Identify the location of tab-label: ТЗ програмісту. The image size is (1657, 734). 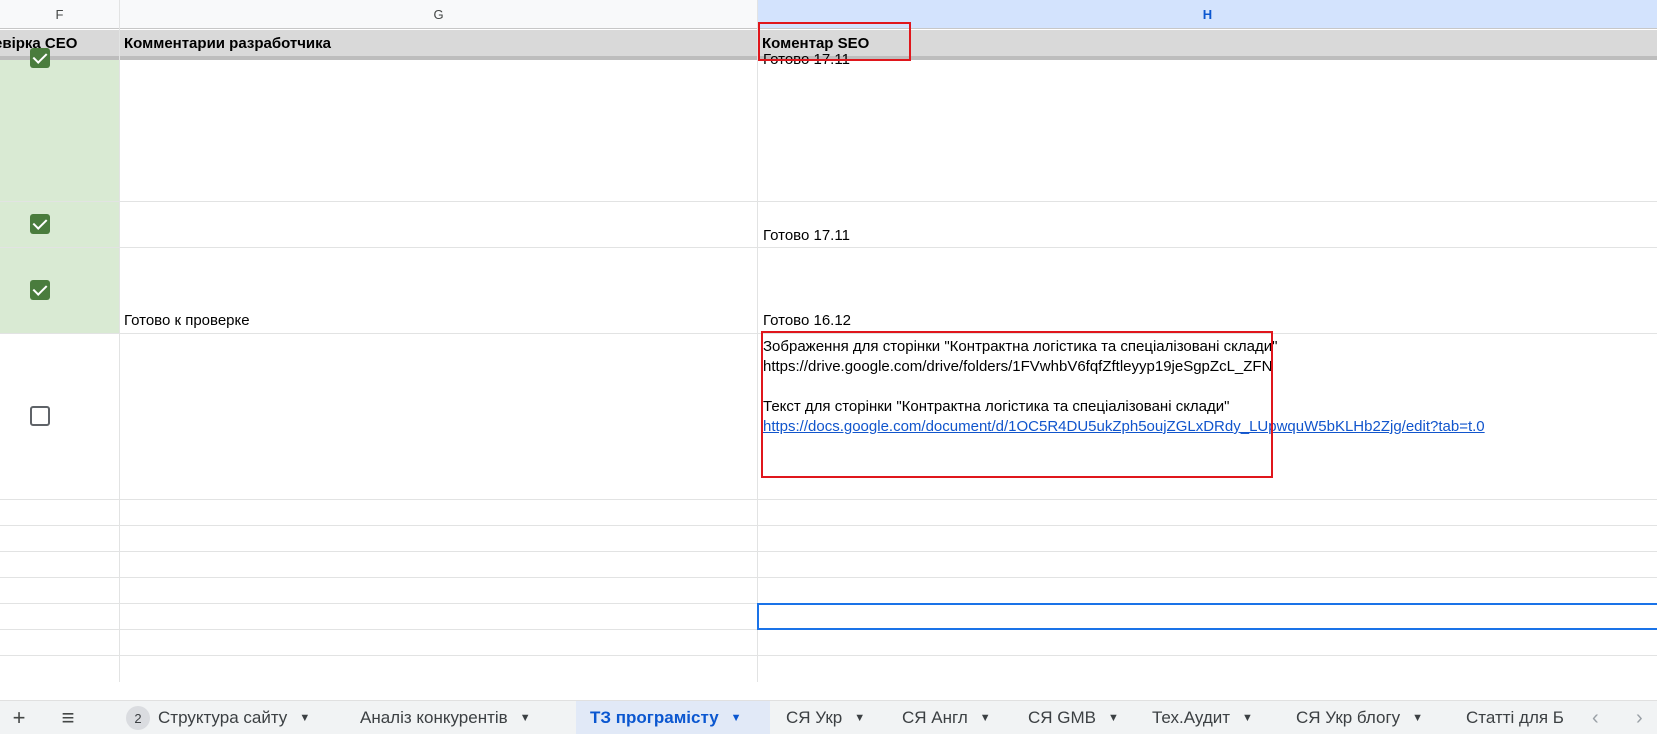
(654, 717).